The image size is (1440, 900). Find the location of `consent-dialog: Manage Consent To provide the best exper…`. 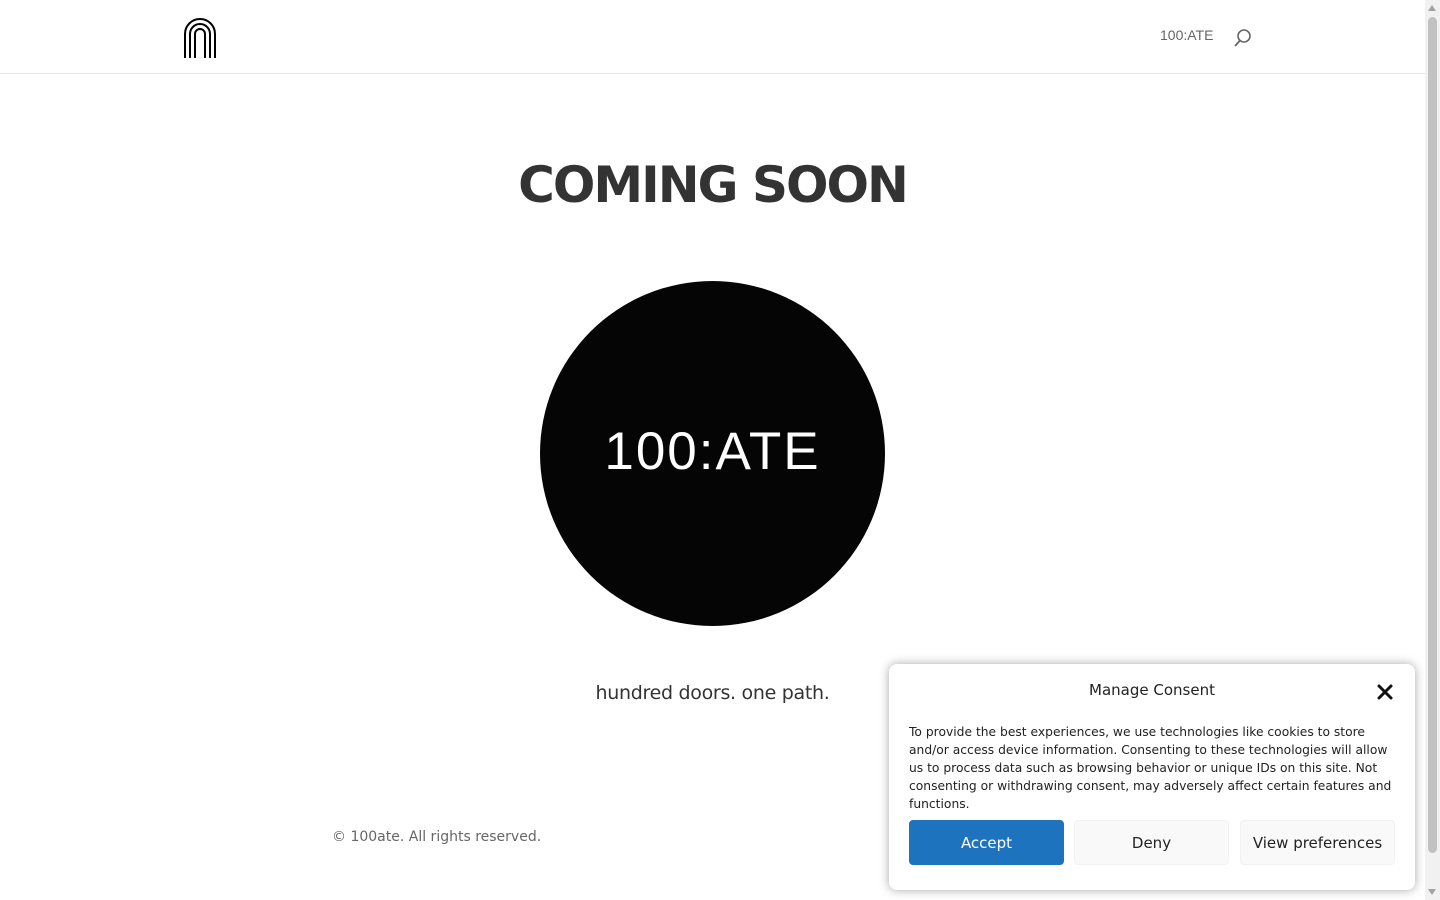

consent-dialog: Manage Consent To provide the best exper… is located at coordinates (1152, 777).